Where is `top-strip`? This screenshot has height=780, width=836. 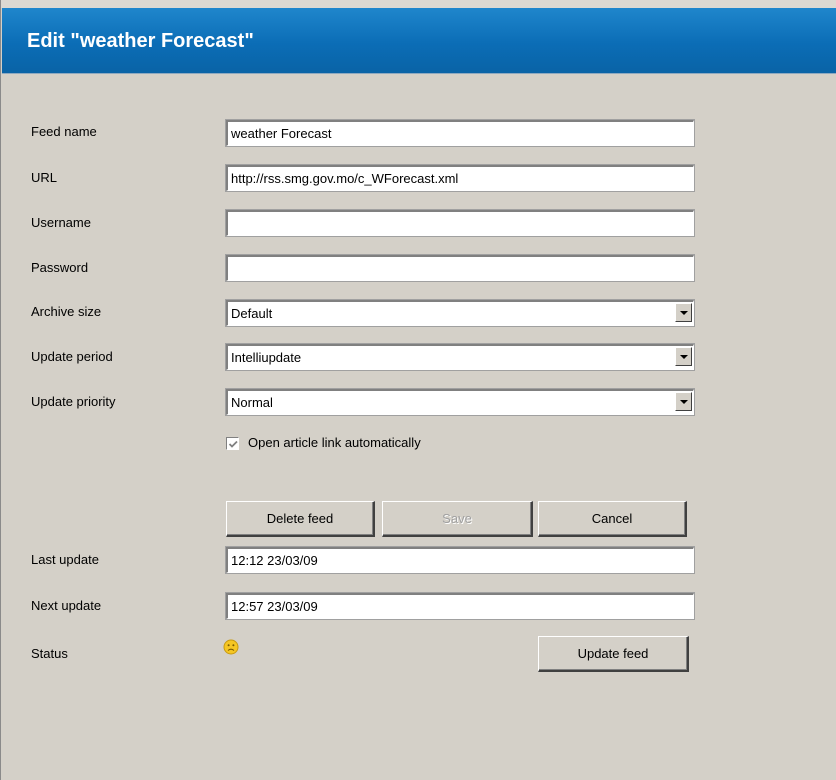 top-strip is located at coordinates (418, 4).